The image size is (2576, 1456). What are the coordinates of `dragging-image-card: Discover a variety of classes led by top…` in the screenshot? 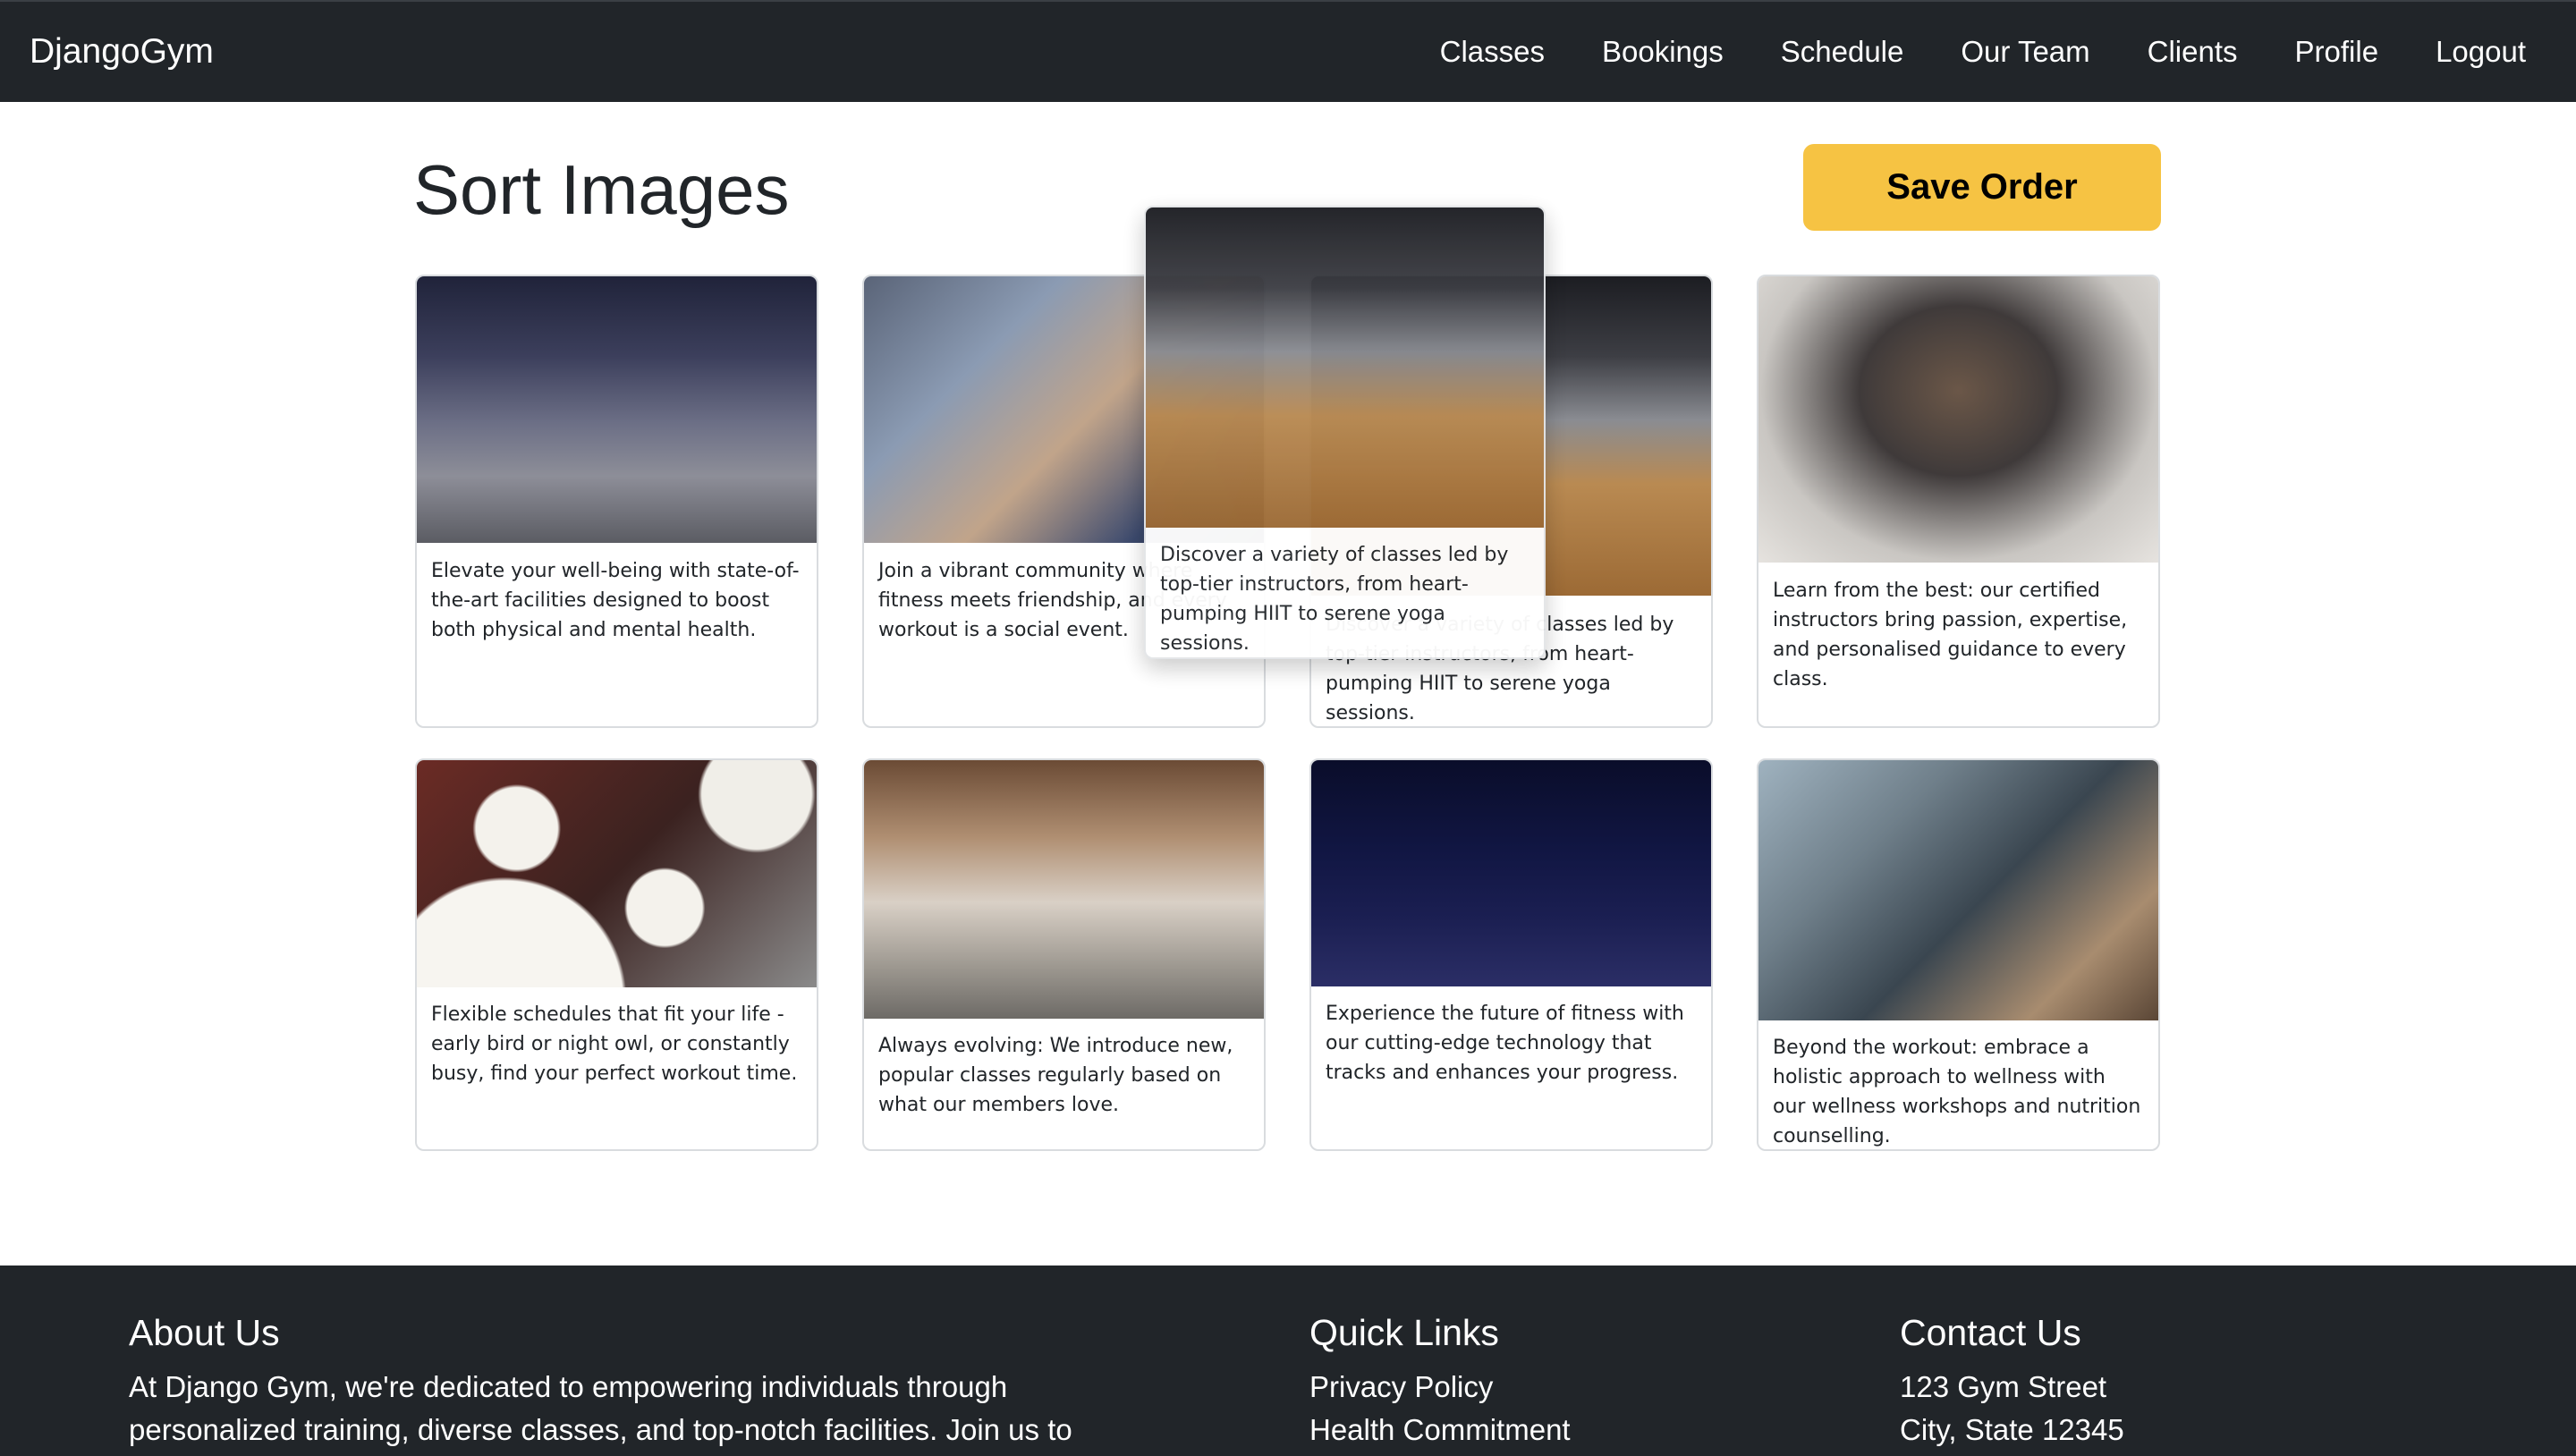 It's located at (1345, 432).